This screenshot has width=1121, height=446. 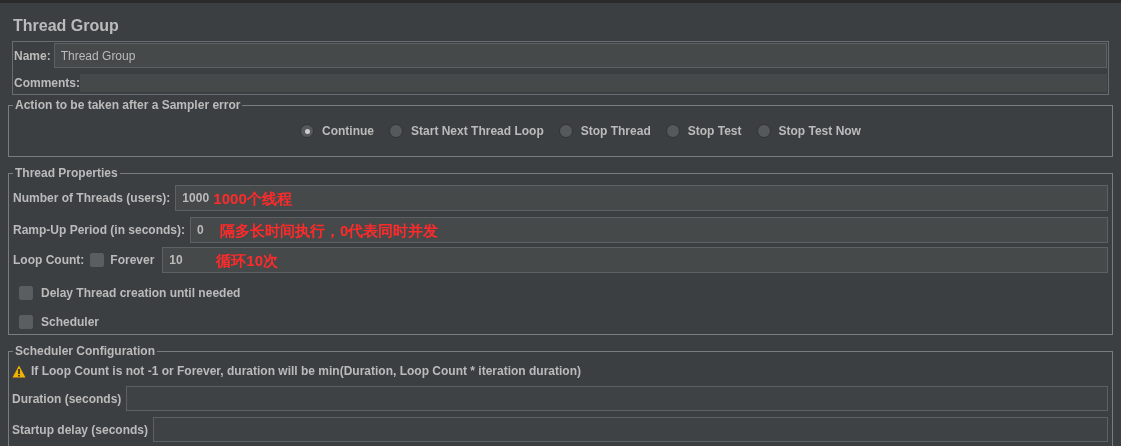 I want to click on annotation: 循环10次, so click(x=247, y=261).